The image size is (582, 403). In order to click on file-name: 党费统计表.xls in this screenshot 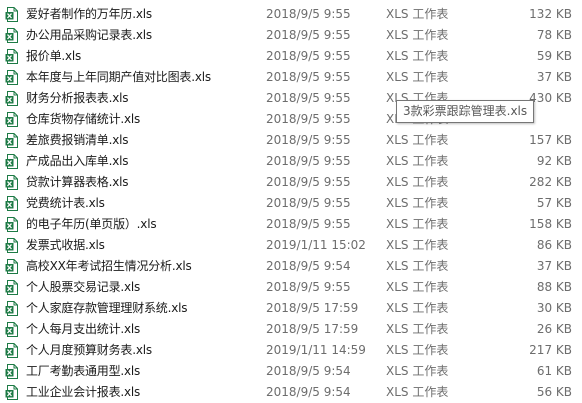, I will do `click(65, 203)`.